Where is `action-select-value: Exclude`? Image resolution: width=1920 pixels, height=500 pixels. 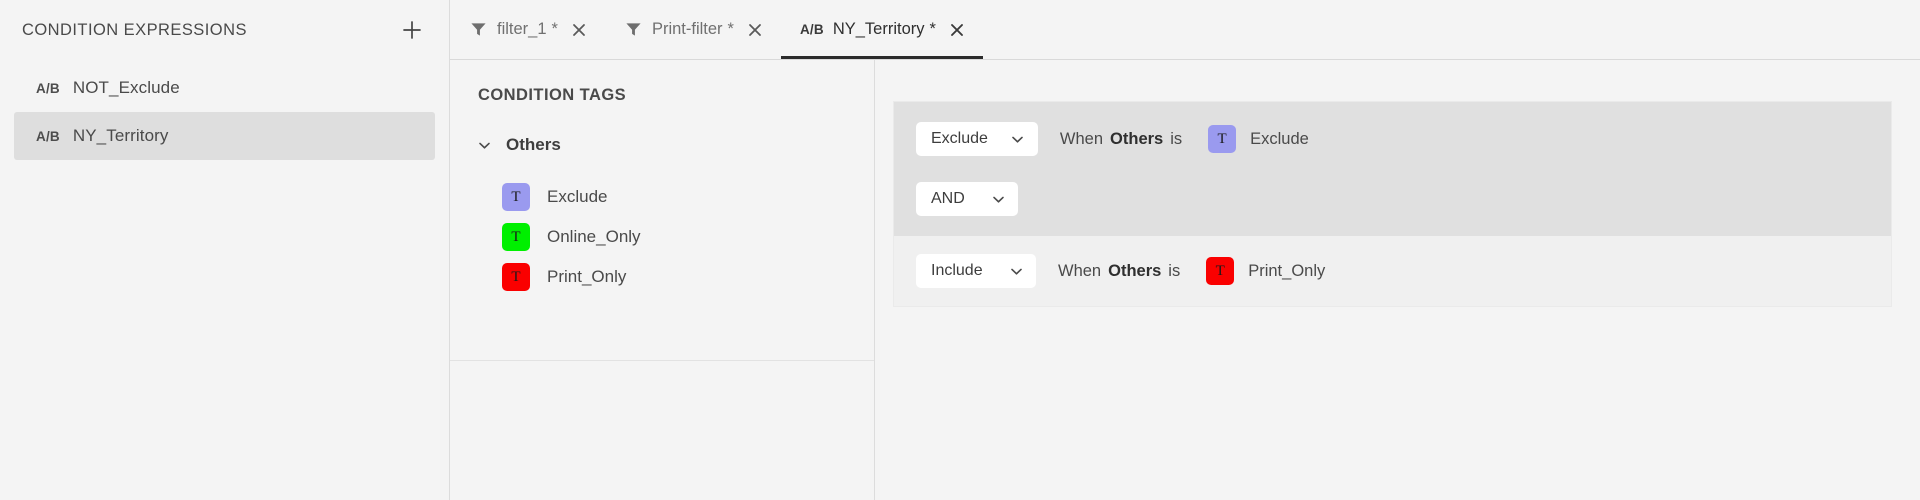 action-select-value: Exclude is located at coordinates (959, 138).